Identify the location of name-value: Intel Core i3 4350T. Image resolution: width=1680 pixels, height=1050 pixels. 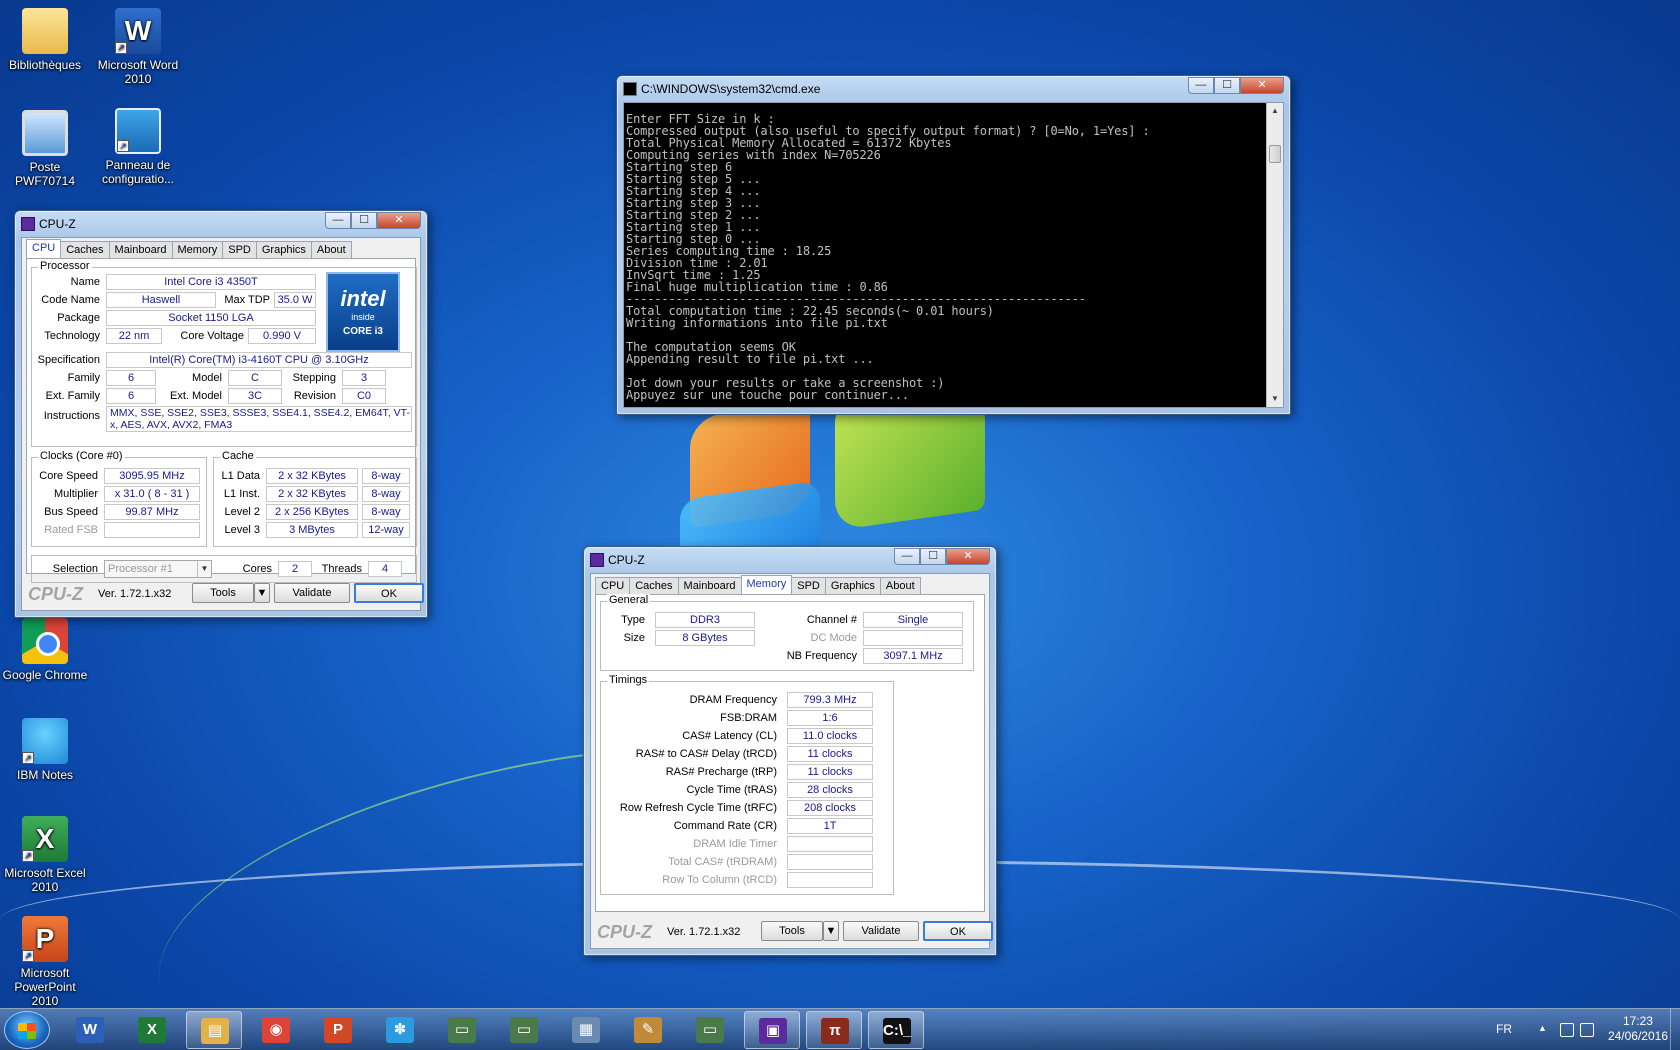
(211, 282).